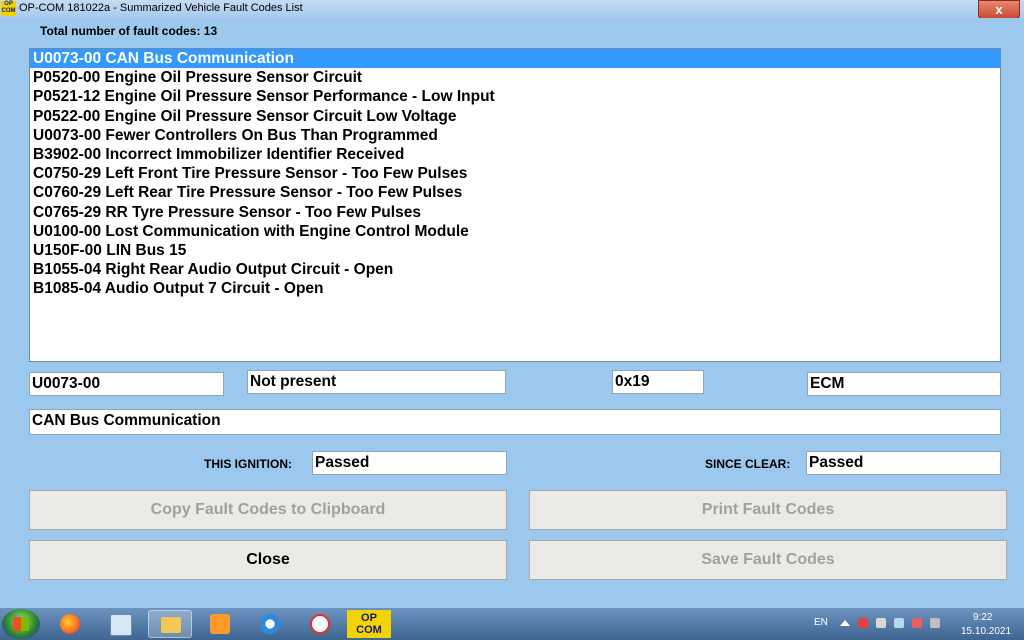 The image size is (1024, 640). I want to click on close-button: Close, so click(268, 560).